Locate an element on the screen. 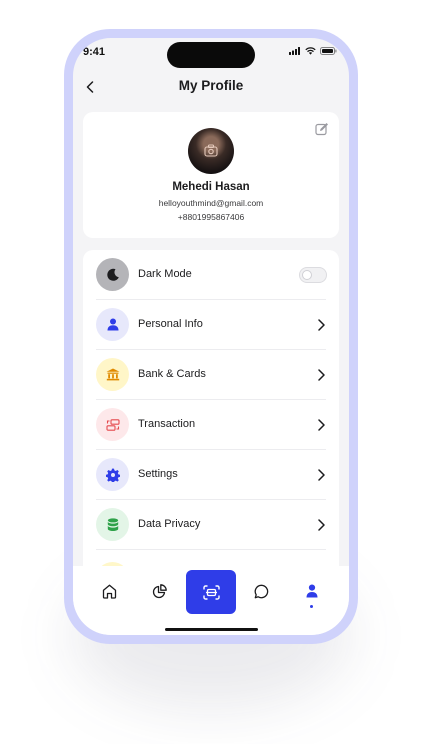 The height and width of the screenshot is (744, 422). moon-icon is located at coordinates (112, 274).